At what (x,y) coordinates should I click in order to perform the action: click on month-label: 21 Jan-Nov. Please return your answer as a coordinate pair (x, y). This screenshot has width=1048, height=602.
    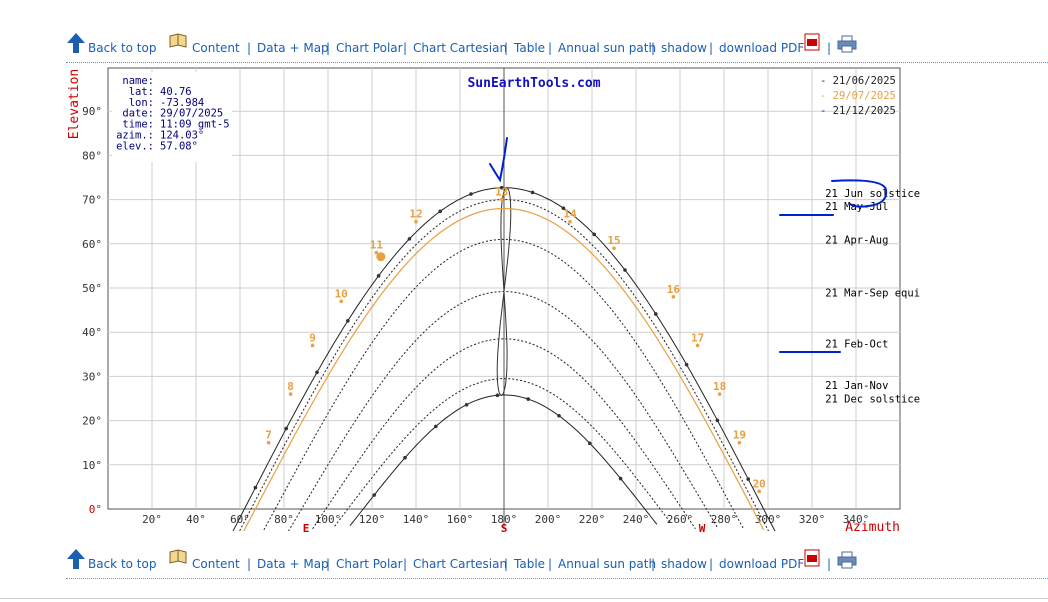
    Looking at the image, I should click on (856, 386).